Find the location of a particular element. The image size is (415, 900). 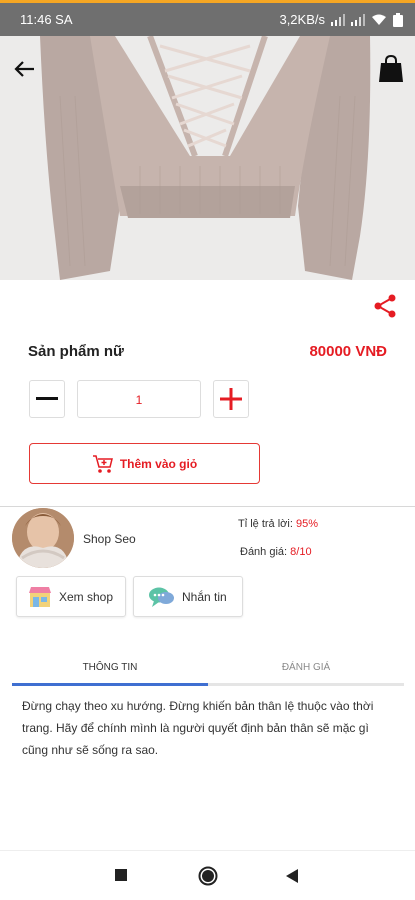

circle-nav-icon is located at coordinates (208, 876).